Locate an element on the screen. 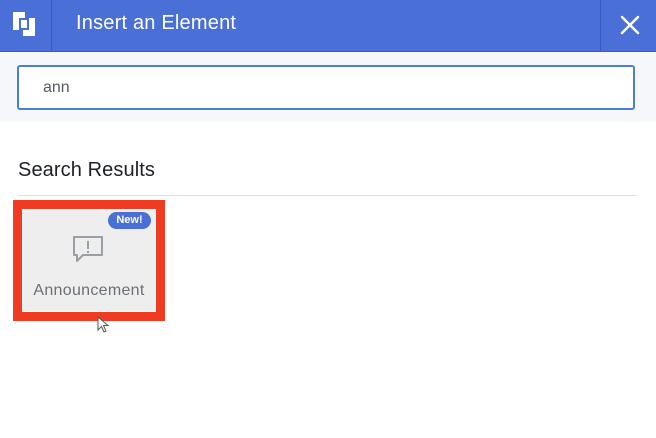 Image resolution: width=656 pixels, height=438 pixels. search-input is located at coordinates (326, 87).